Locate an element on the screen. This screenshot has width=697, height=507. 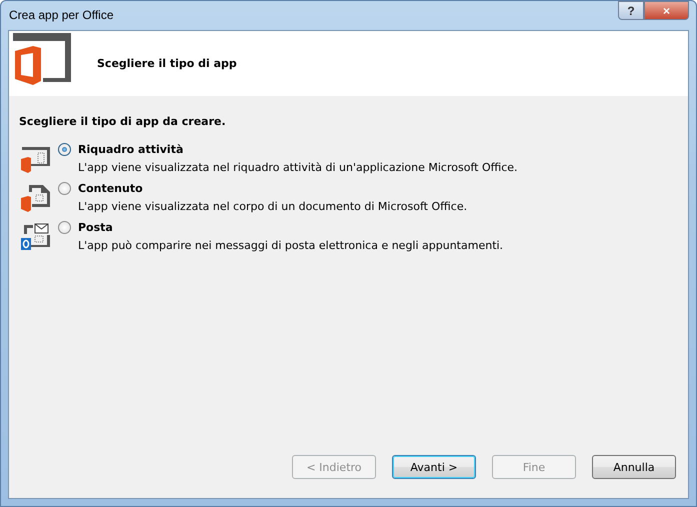
document-icon is located at coordinates (35, 199).